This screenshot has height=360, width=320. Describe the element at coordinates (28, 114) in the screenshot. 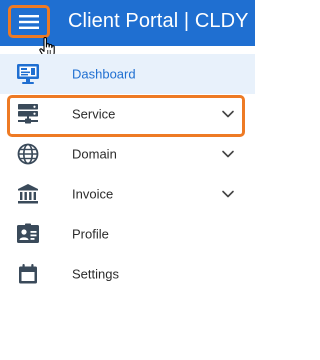

I see `server-icon` at that location.